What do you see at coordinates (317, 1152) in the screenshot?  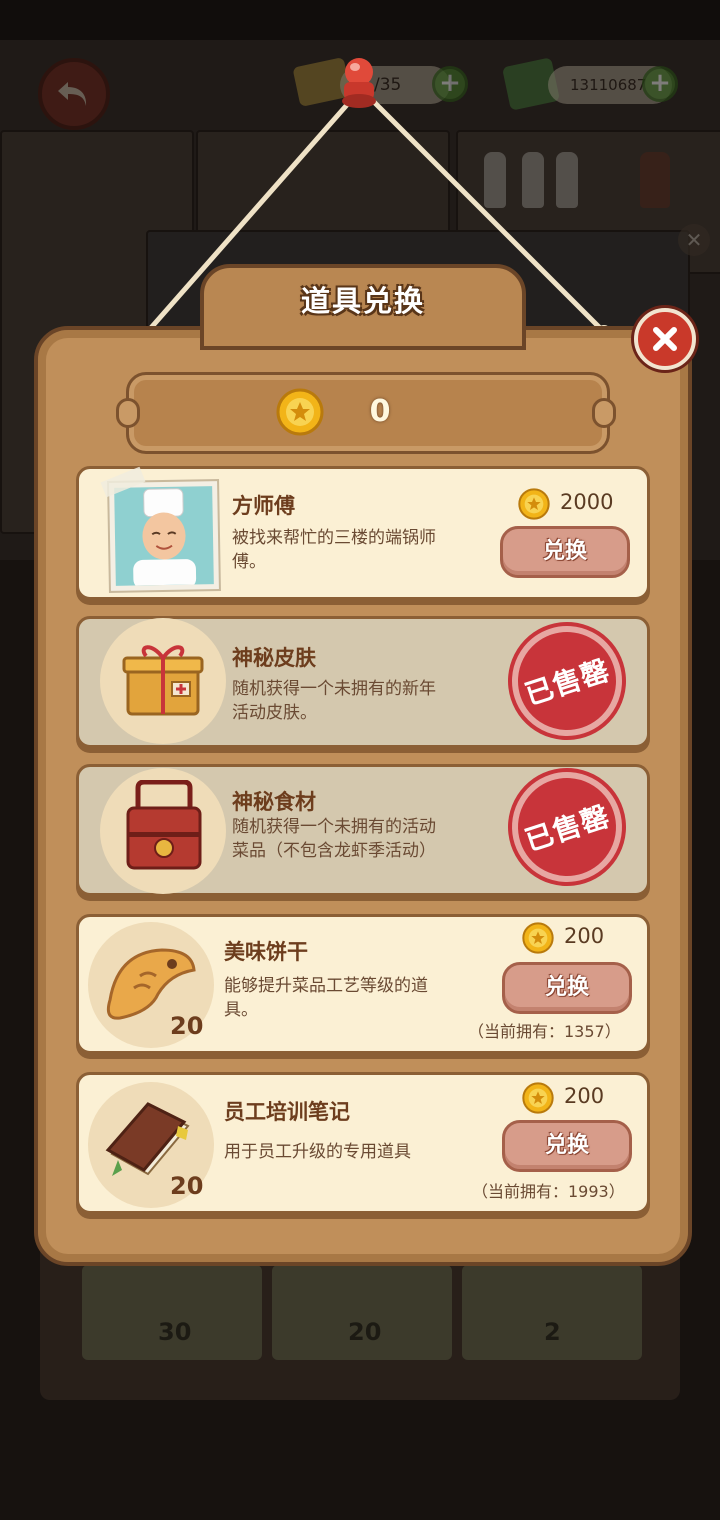 I see `item-description: 用于员工升级的专用道具` at bounding box center [317, 1152].